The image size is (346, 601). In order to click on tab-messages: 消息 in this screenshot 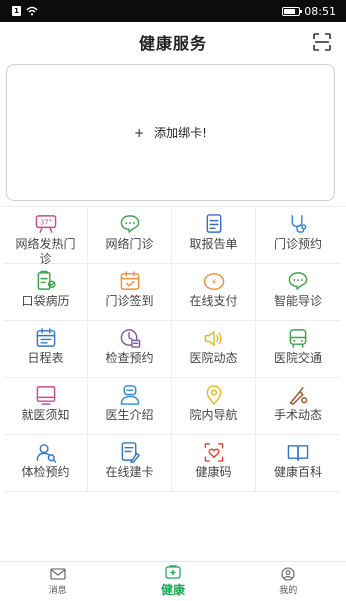, I will do `click(58, 581)`.